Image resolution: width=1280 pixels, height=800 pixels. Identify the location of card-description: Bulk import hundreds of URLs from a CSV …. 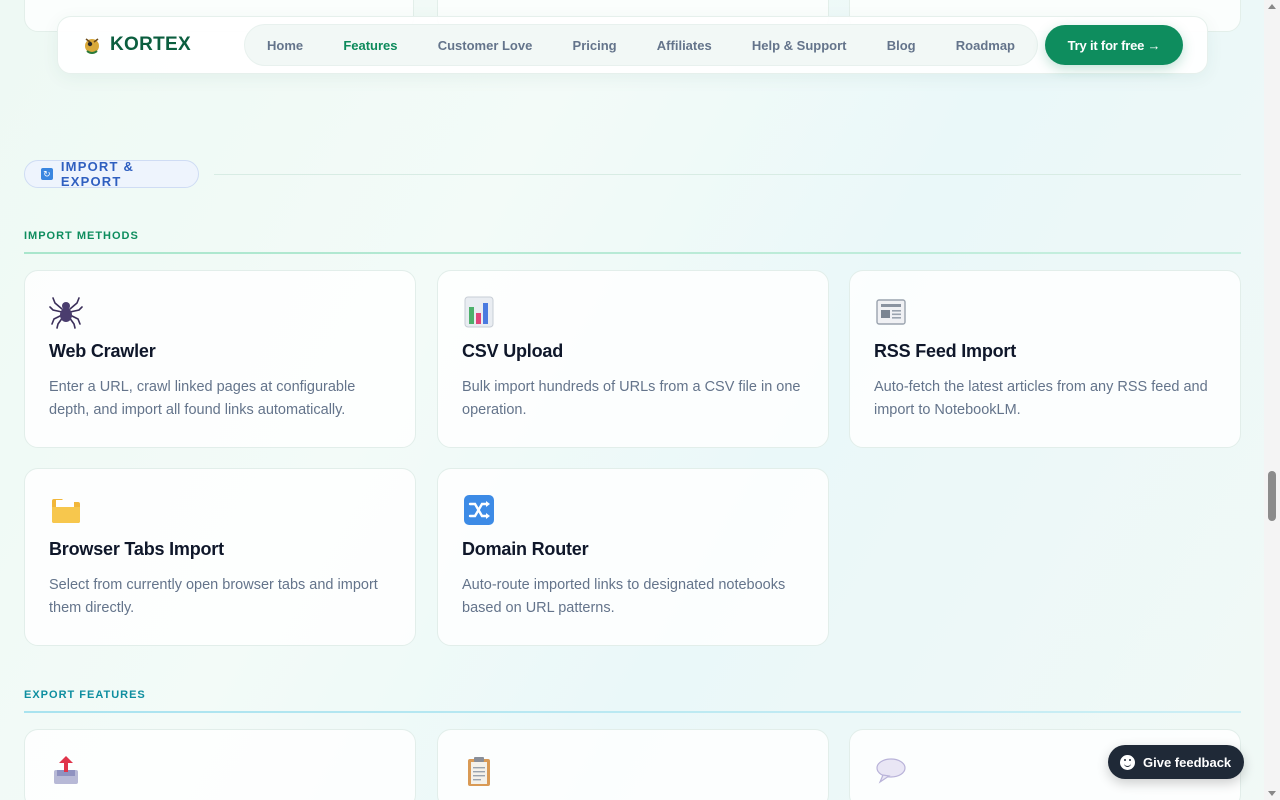
(631, 398).